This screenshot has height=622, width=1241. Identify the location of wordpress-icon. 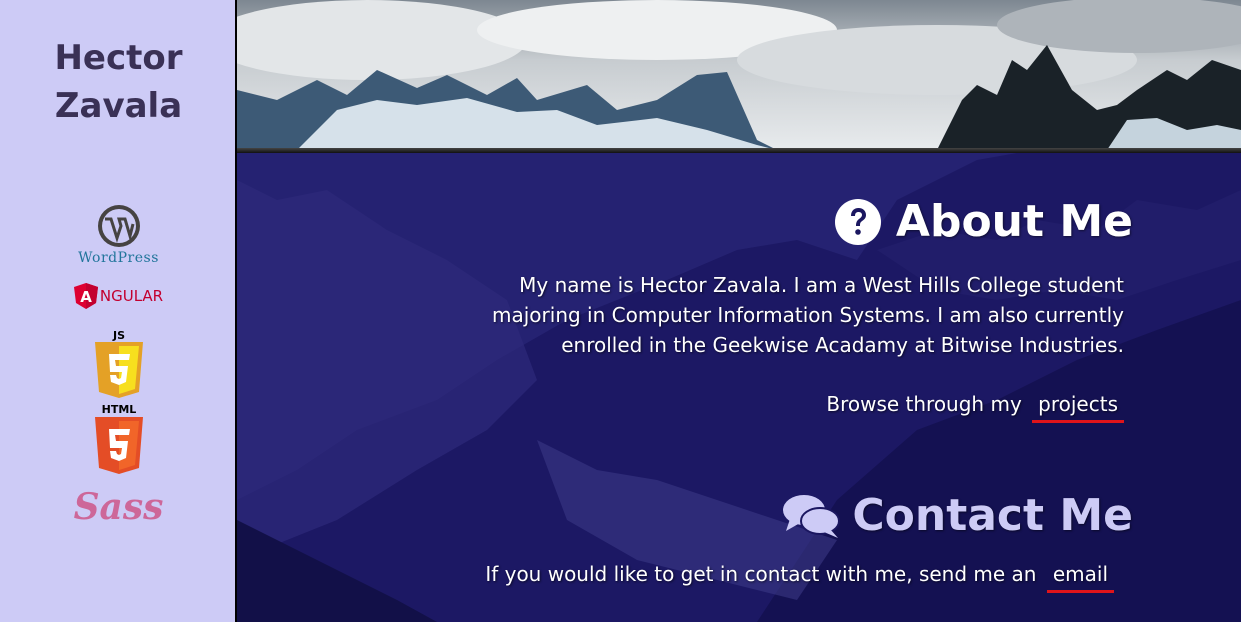
(118, 226).